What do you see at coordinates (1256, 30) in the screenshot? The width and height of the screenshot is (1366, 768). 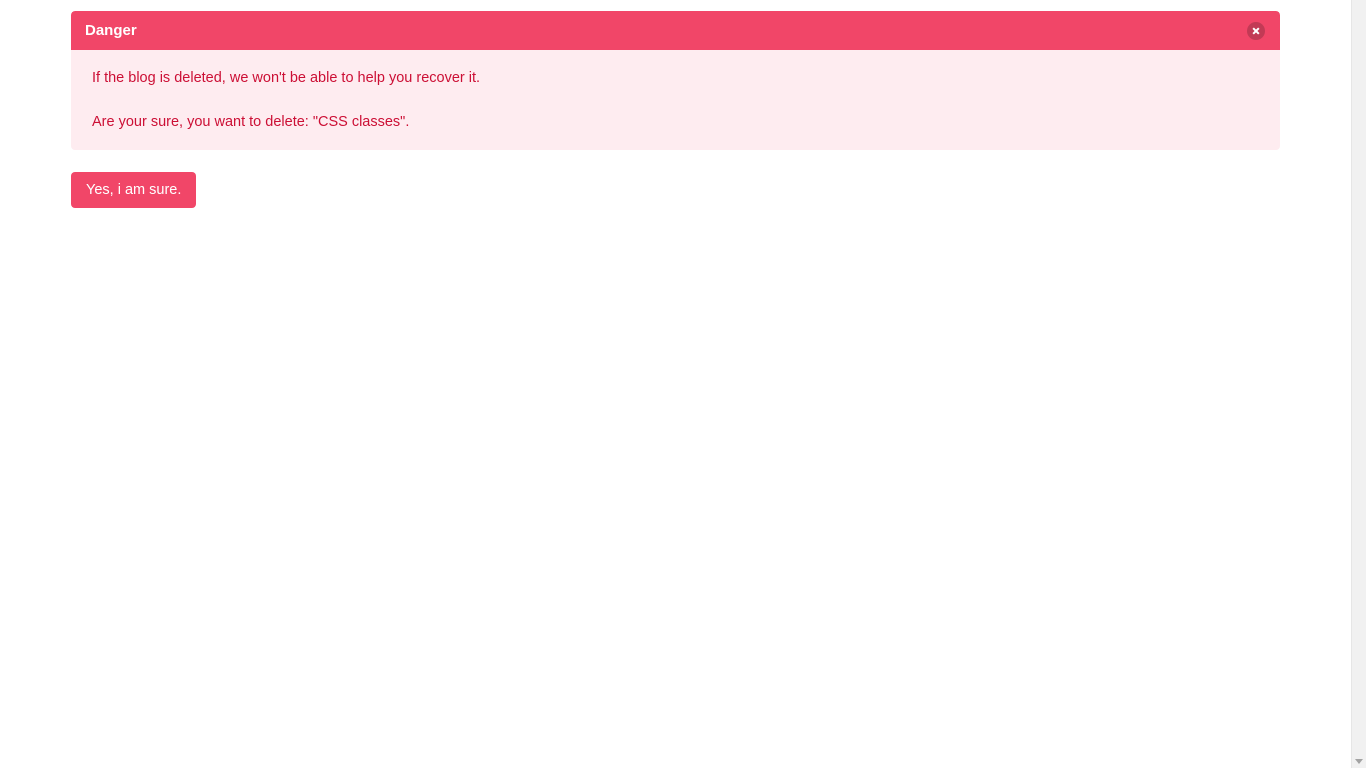 I see `close-icon` at bounding box center [1256, 30].